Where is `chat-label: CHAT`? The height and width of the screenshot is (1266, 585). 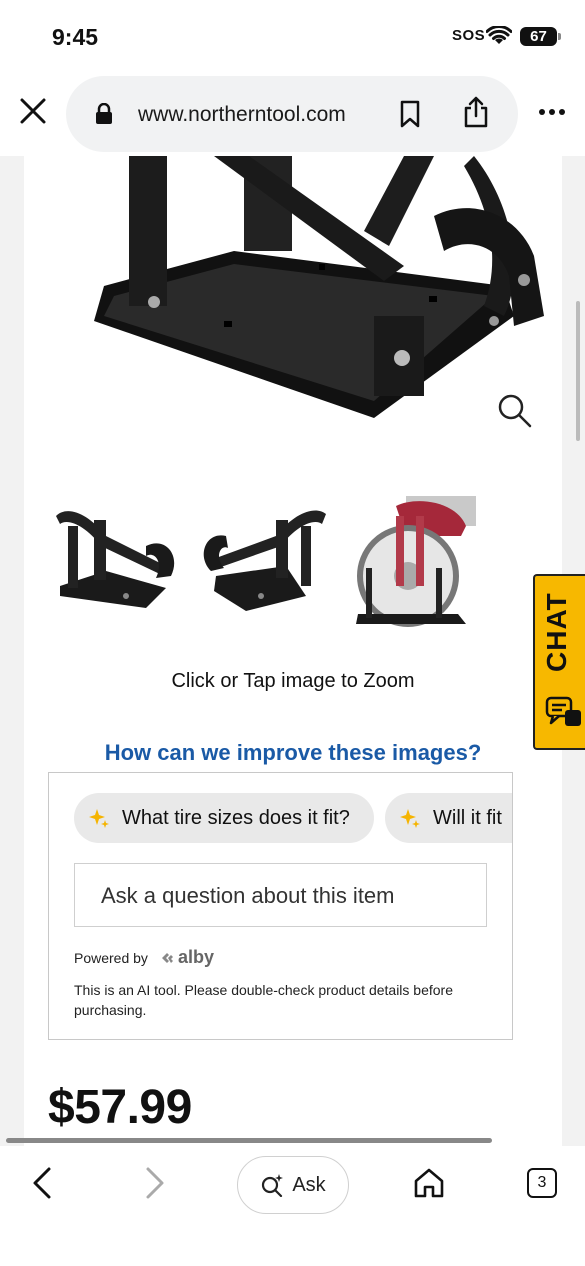
chat-label: CHAT is located at coordinates (556, 632).